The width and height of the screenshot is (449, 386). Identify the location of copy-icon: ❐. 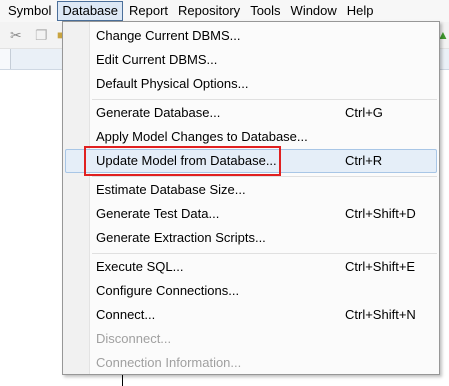
(41, 35).